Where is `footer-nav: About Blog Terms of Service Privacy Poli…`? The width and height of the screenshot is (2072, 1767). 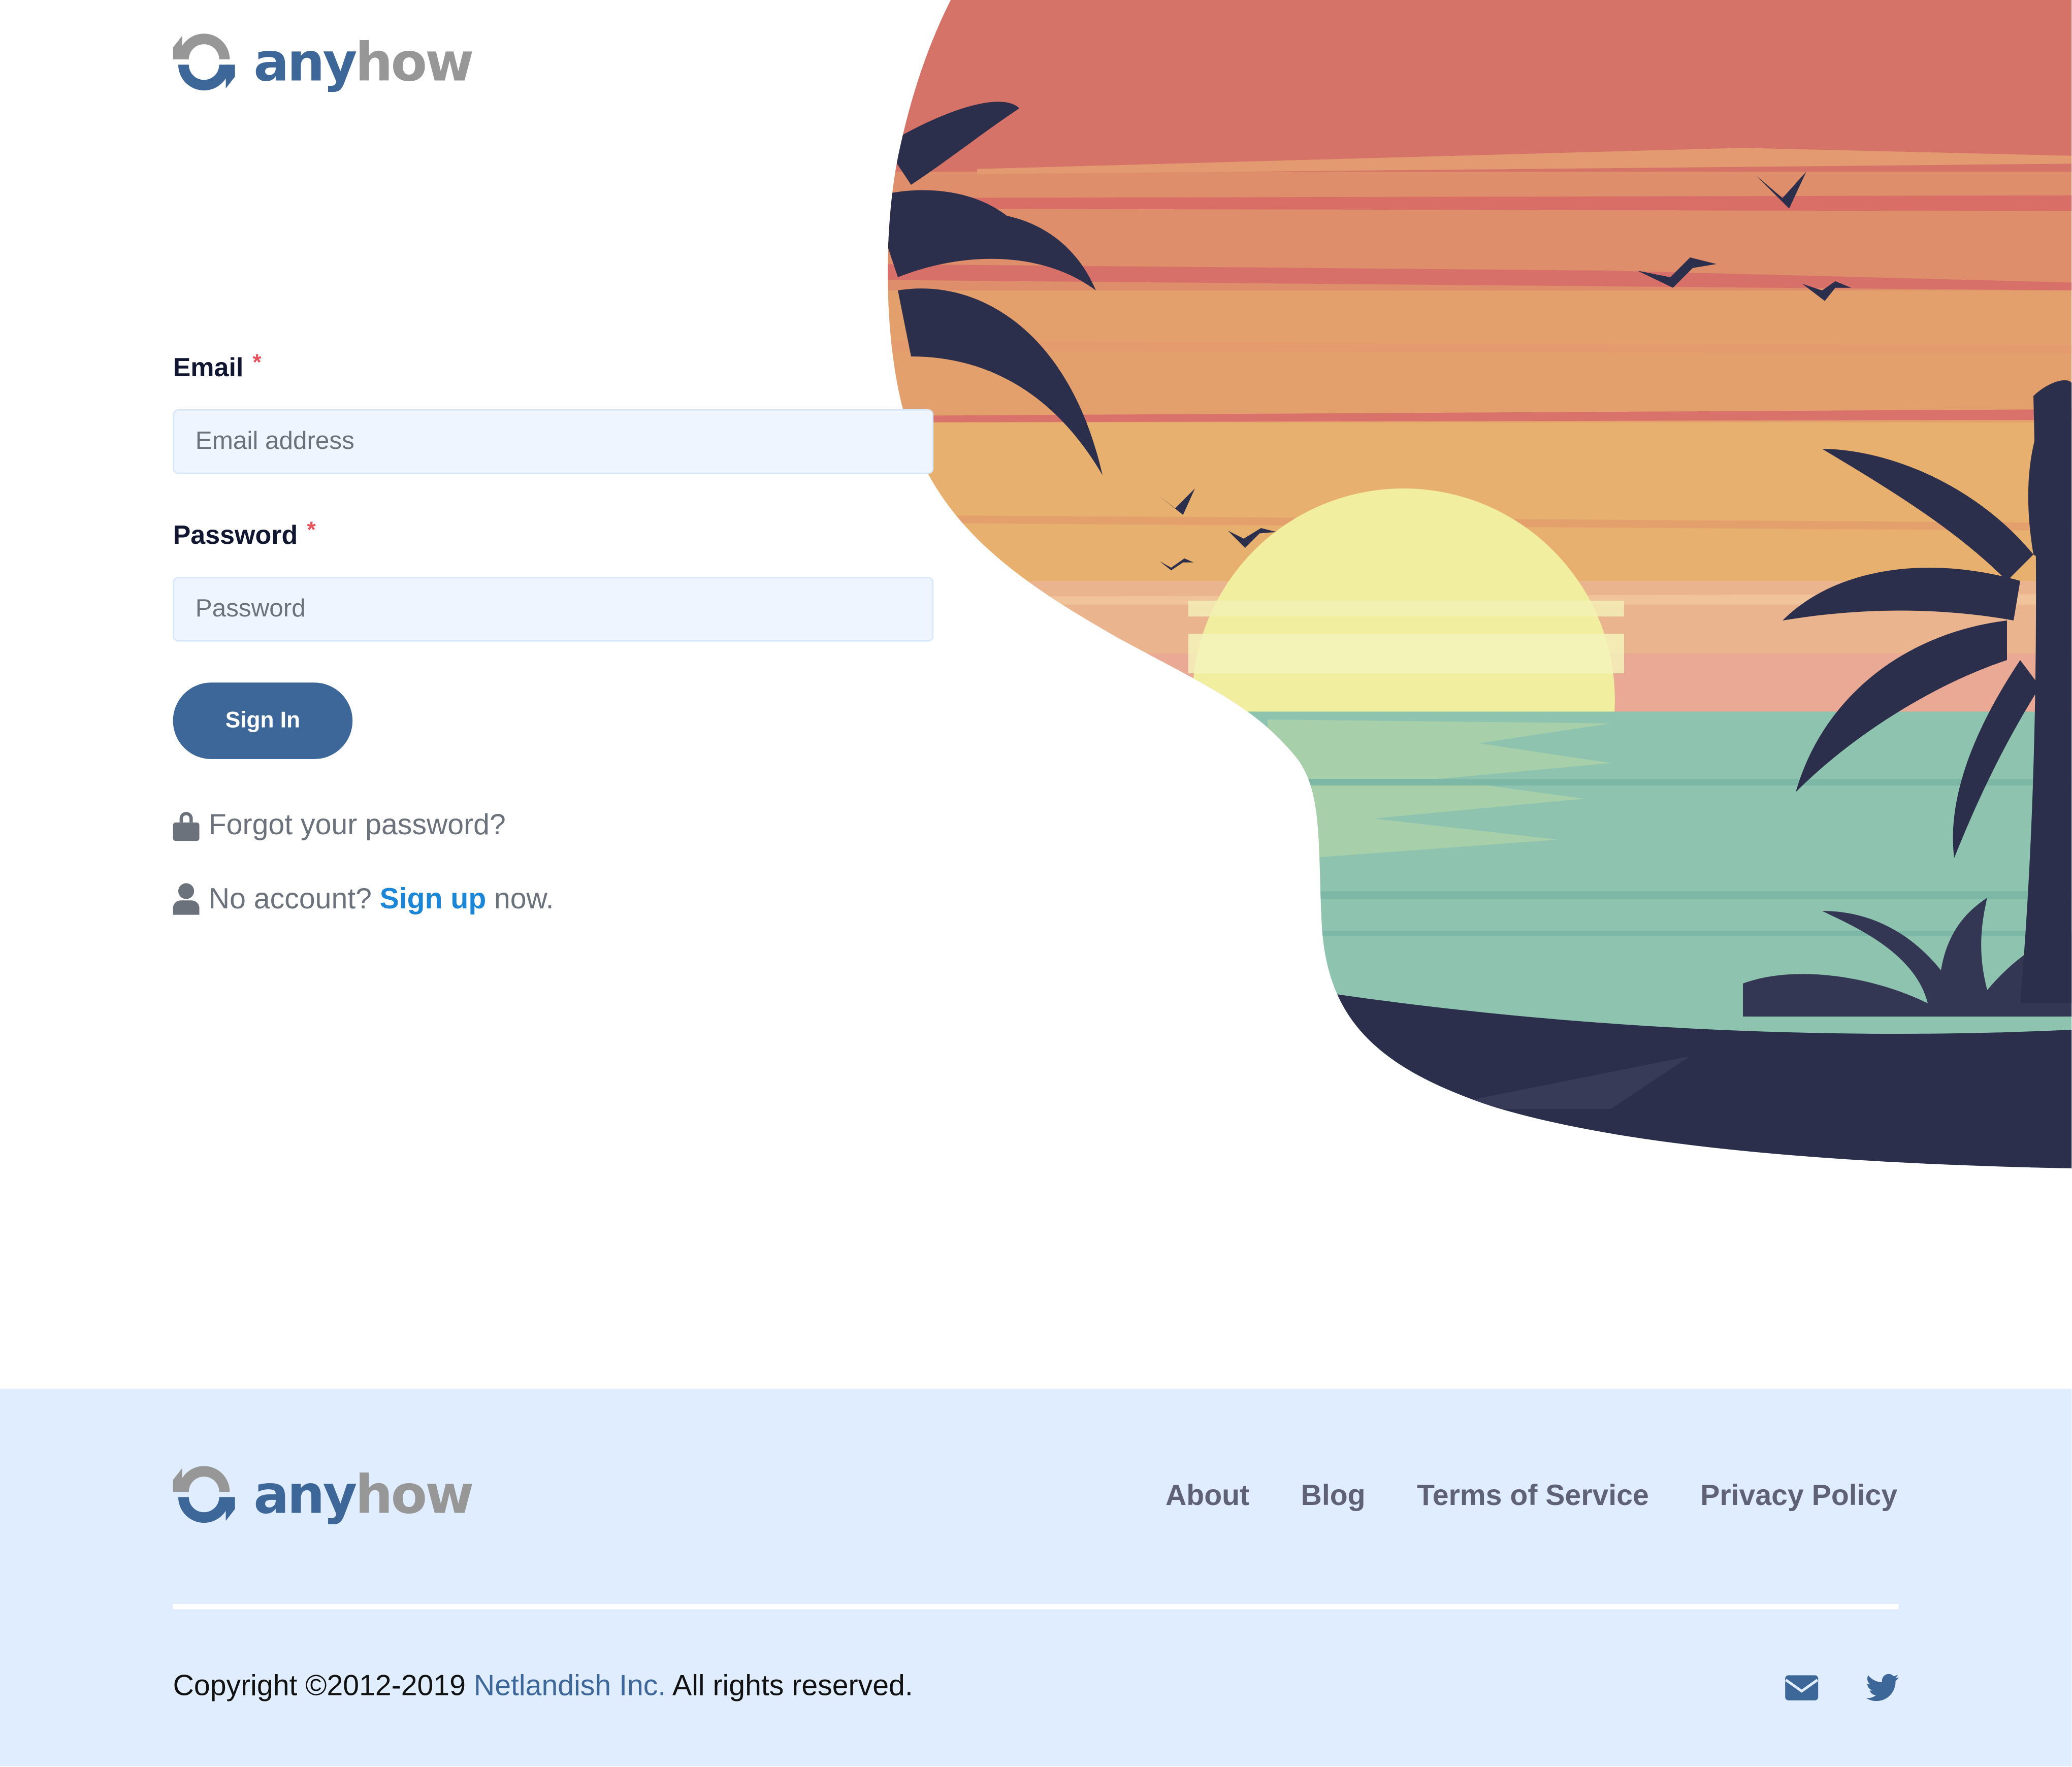 footer-nav: About Blog Terms of Service Privacy Poli… is located at coordinates (1531, 1496).